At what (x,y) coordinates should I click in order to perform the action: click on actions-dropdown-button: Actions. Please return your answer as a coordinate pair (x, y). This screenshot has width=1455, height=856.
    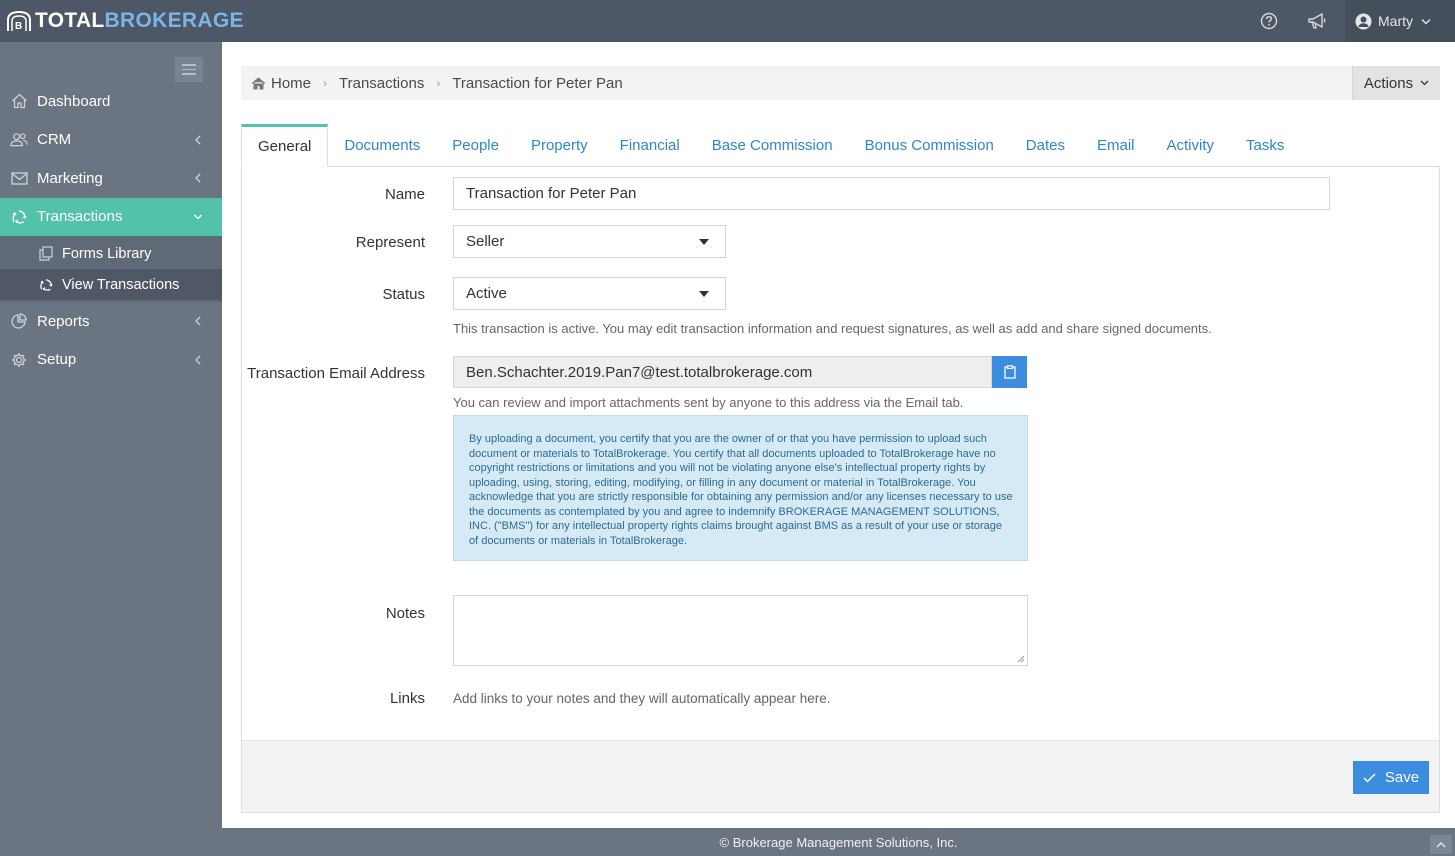
    Looking at the image, I should click on (1396, 83).